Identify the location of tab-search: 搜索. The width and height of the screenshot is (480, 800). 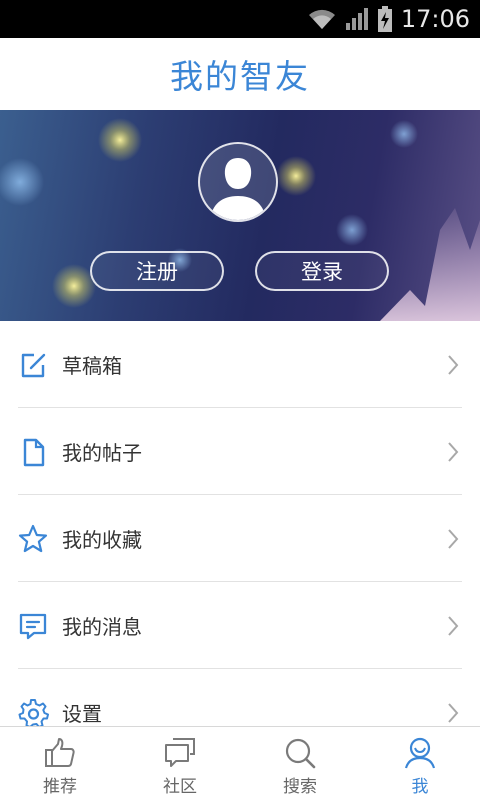
(300, 763).